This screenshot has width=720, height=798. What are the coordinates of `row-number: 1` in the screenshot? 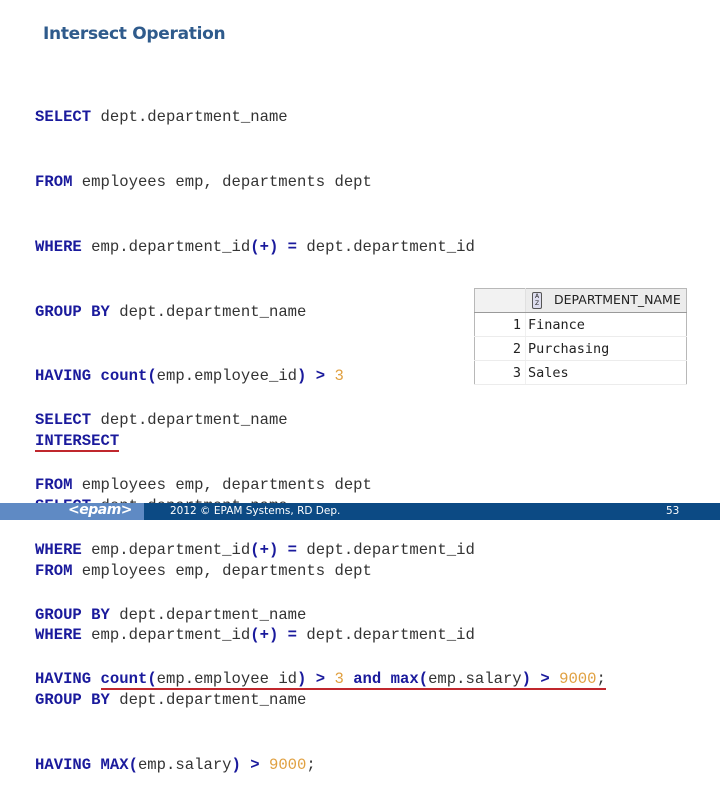 It's located at (500, 324).